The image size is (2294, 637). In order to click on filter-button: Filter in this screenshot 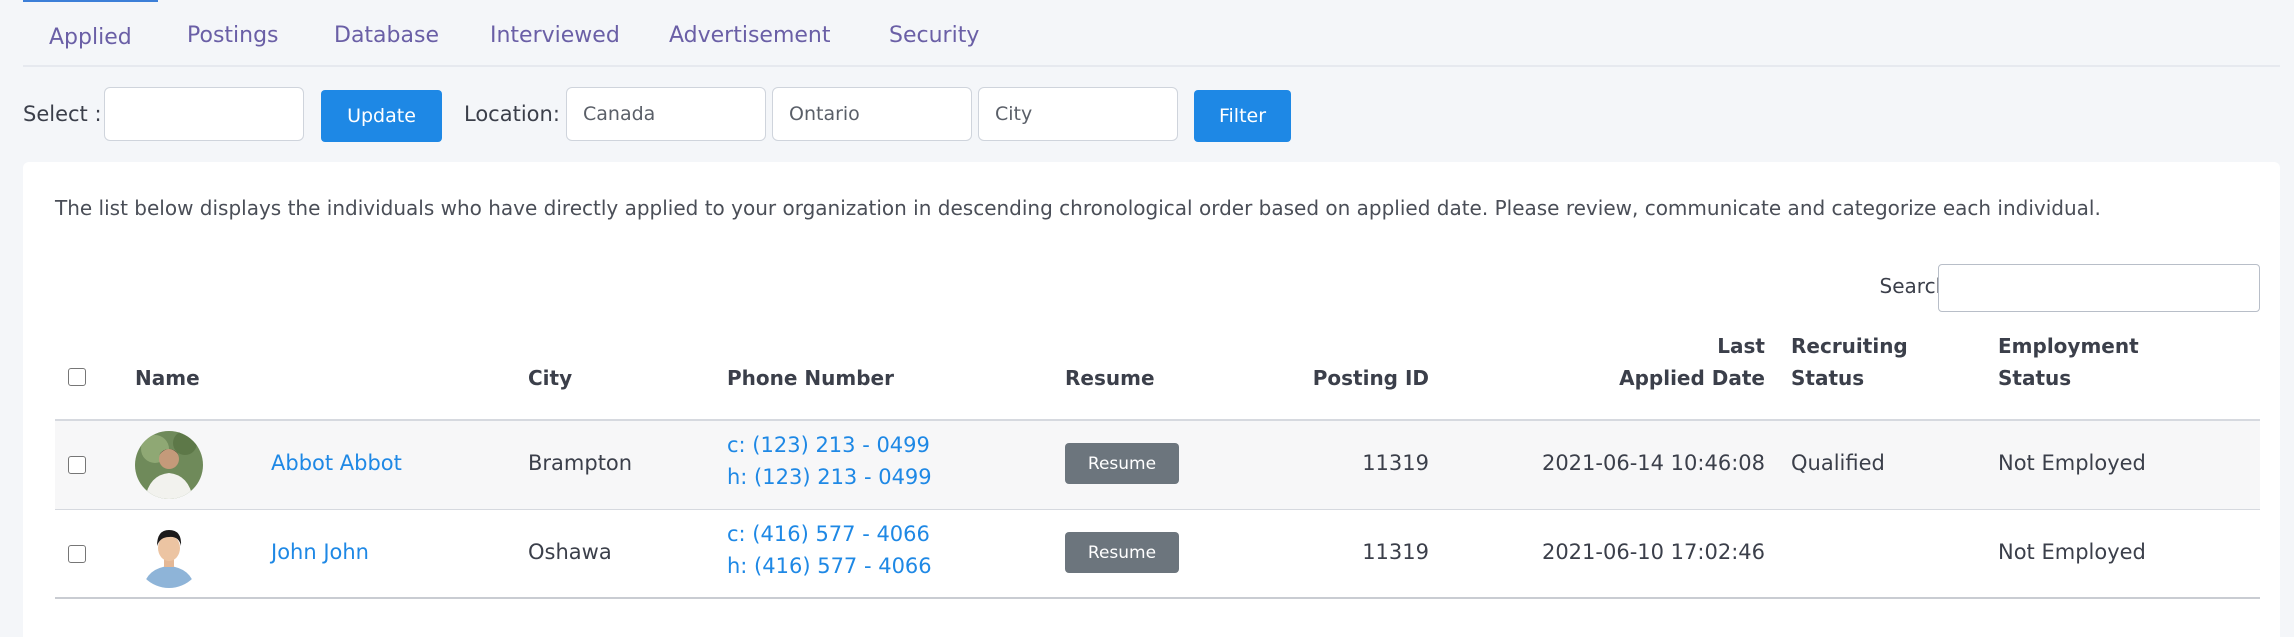, I will do `click(1242, 116)`.